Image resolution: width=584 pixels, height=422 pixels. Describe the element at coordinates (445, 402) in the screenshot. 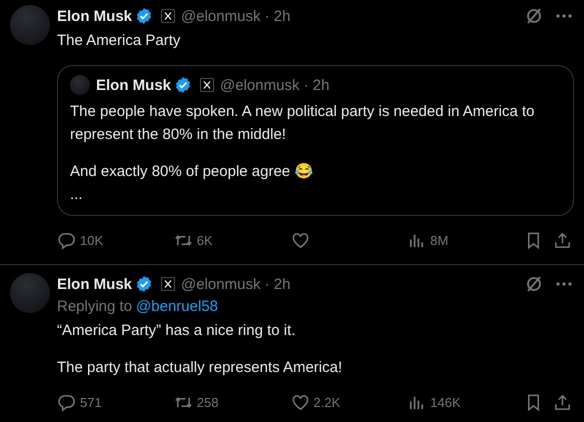

I see `view-count: 146K` at that location.